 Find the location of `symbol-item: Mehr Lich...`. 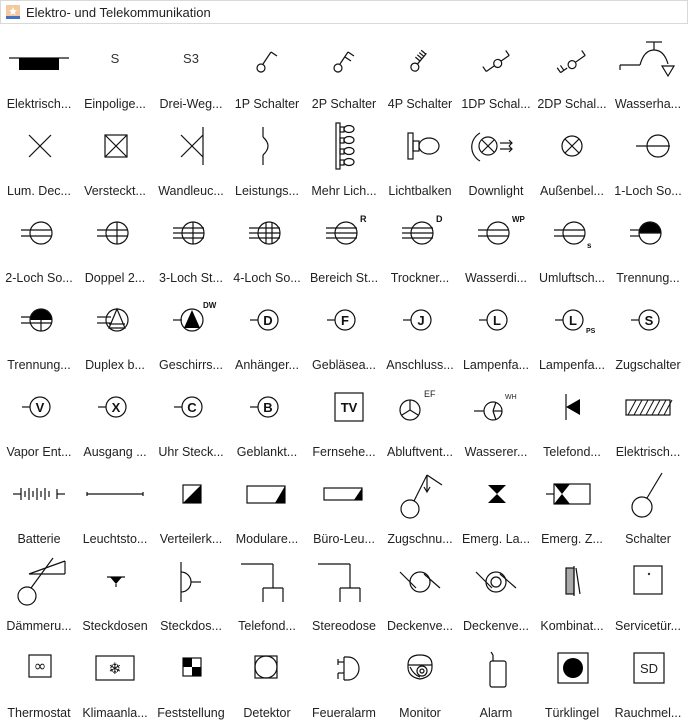

symbol-item: Mehr Lich... is located at coordinates (344, 160).